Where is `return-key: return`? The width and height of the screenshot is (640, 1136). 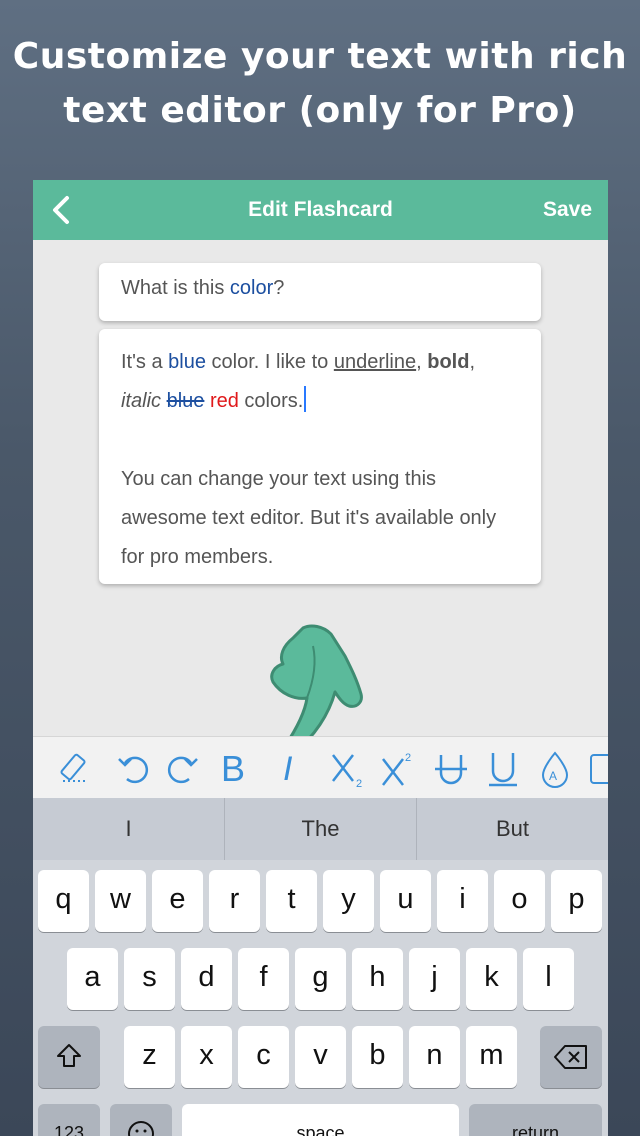
return-key: return is located at coordinates (535, 1120).